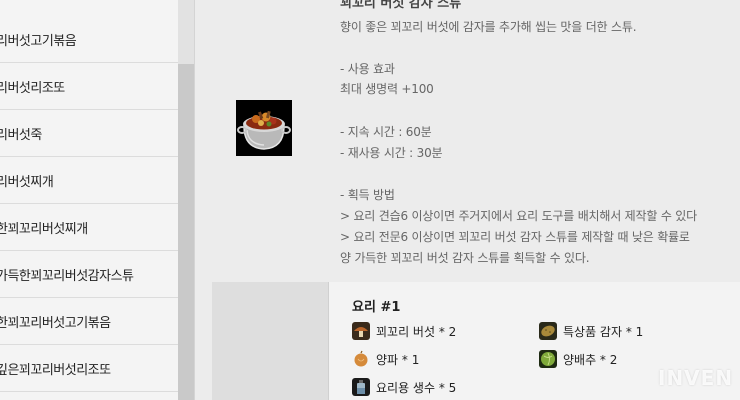  What do you see at coordinates (518, 216) in the screenshot?
I see `acquire-line-1: > 요리 견습6 이상이면 주거지에서 요리 도구를 배치해서 제작할 수 있다` at bounding box center [518, 216].